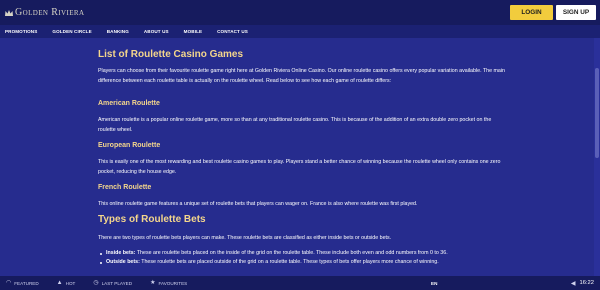  What do you see at coordinates (26, 283) in the screenshot?
I see `footer-featured-label: FEATURED` at bounding box center [26, 283].